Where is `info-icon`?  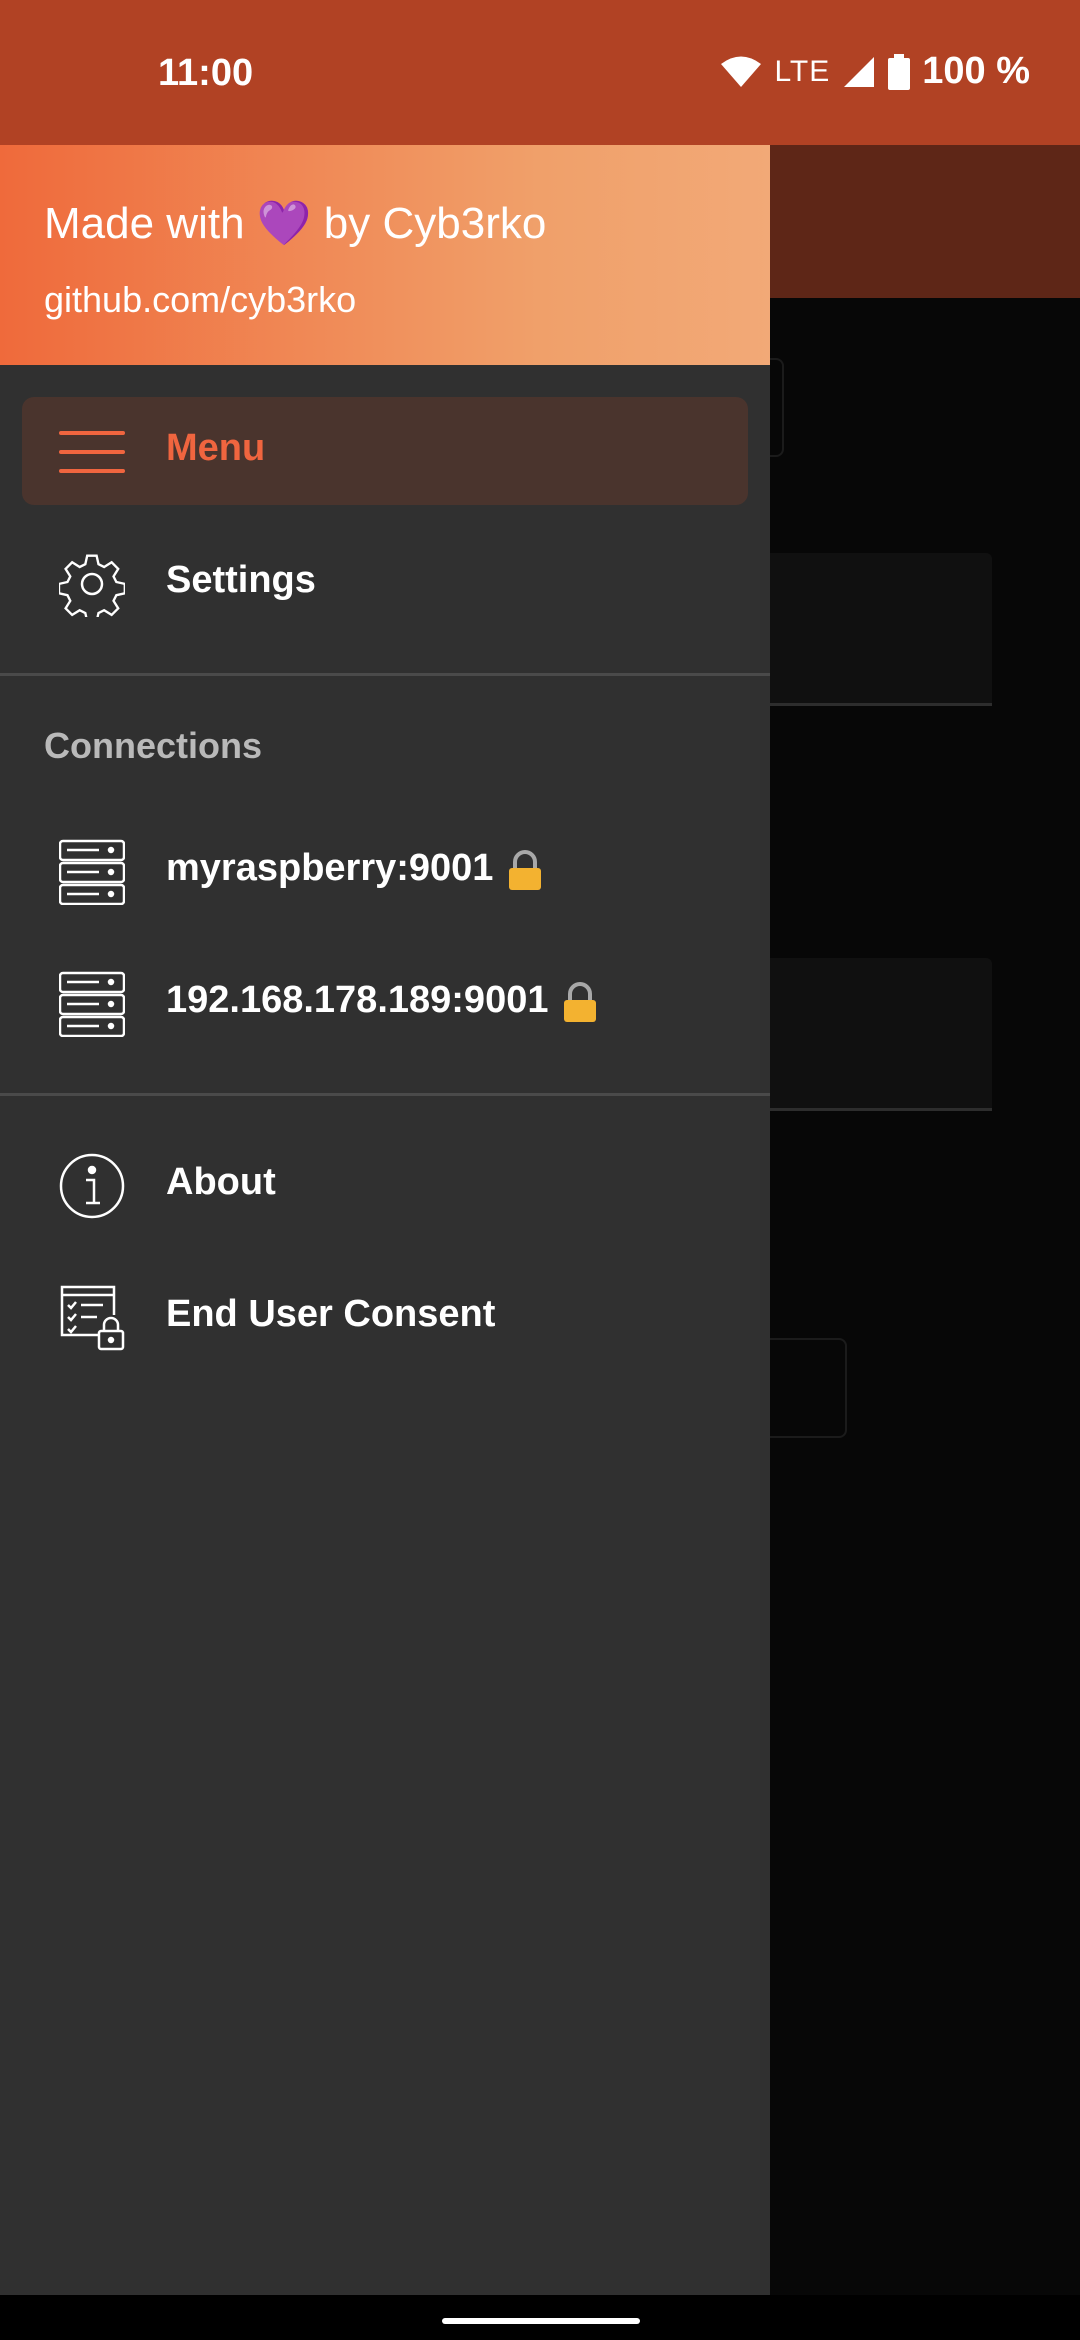 info-icon is located at coordinates (92, 1186).